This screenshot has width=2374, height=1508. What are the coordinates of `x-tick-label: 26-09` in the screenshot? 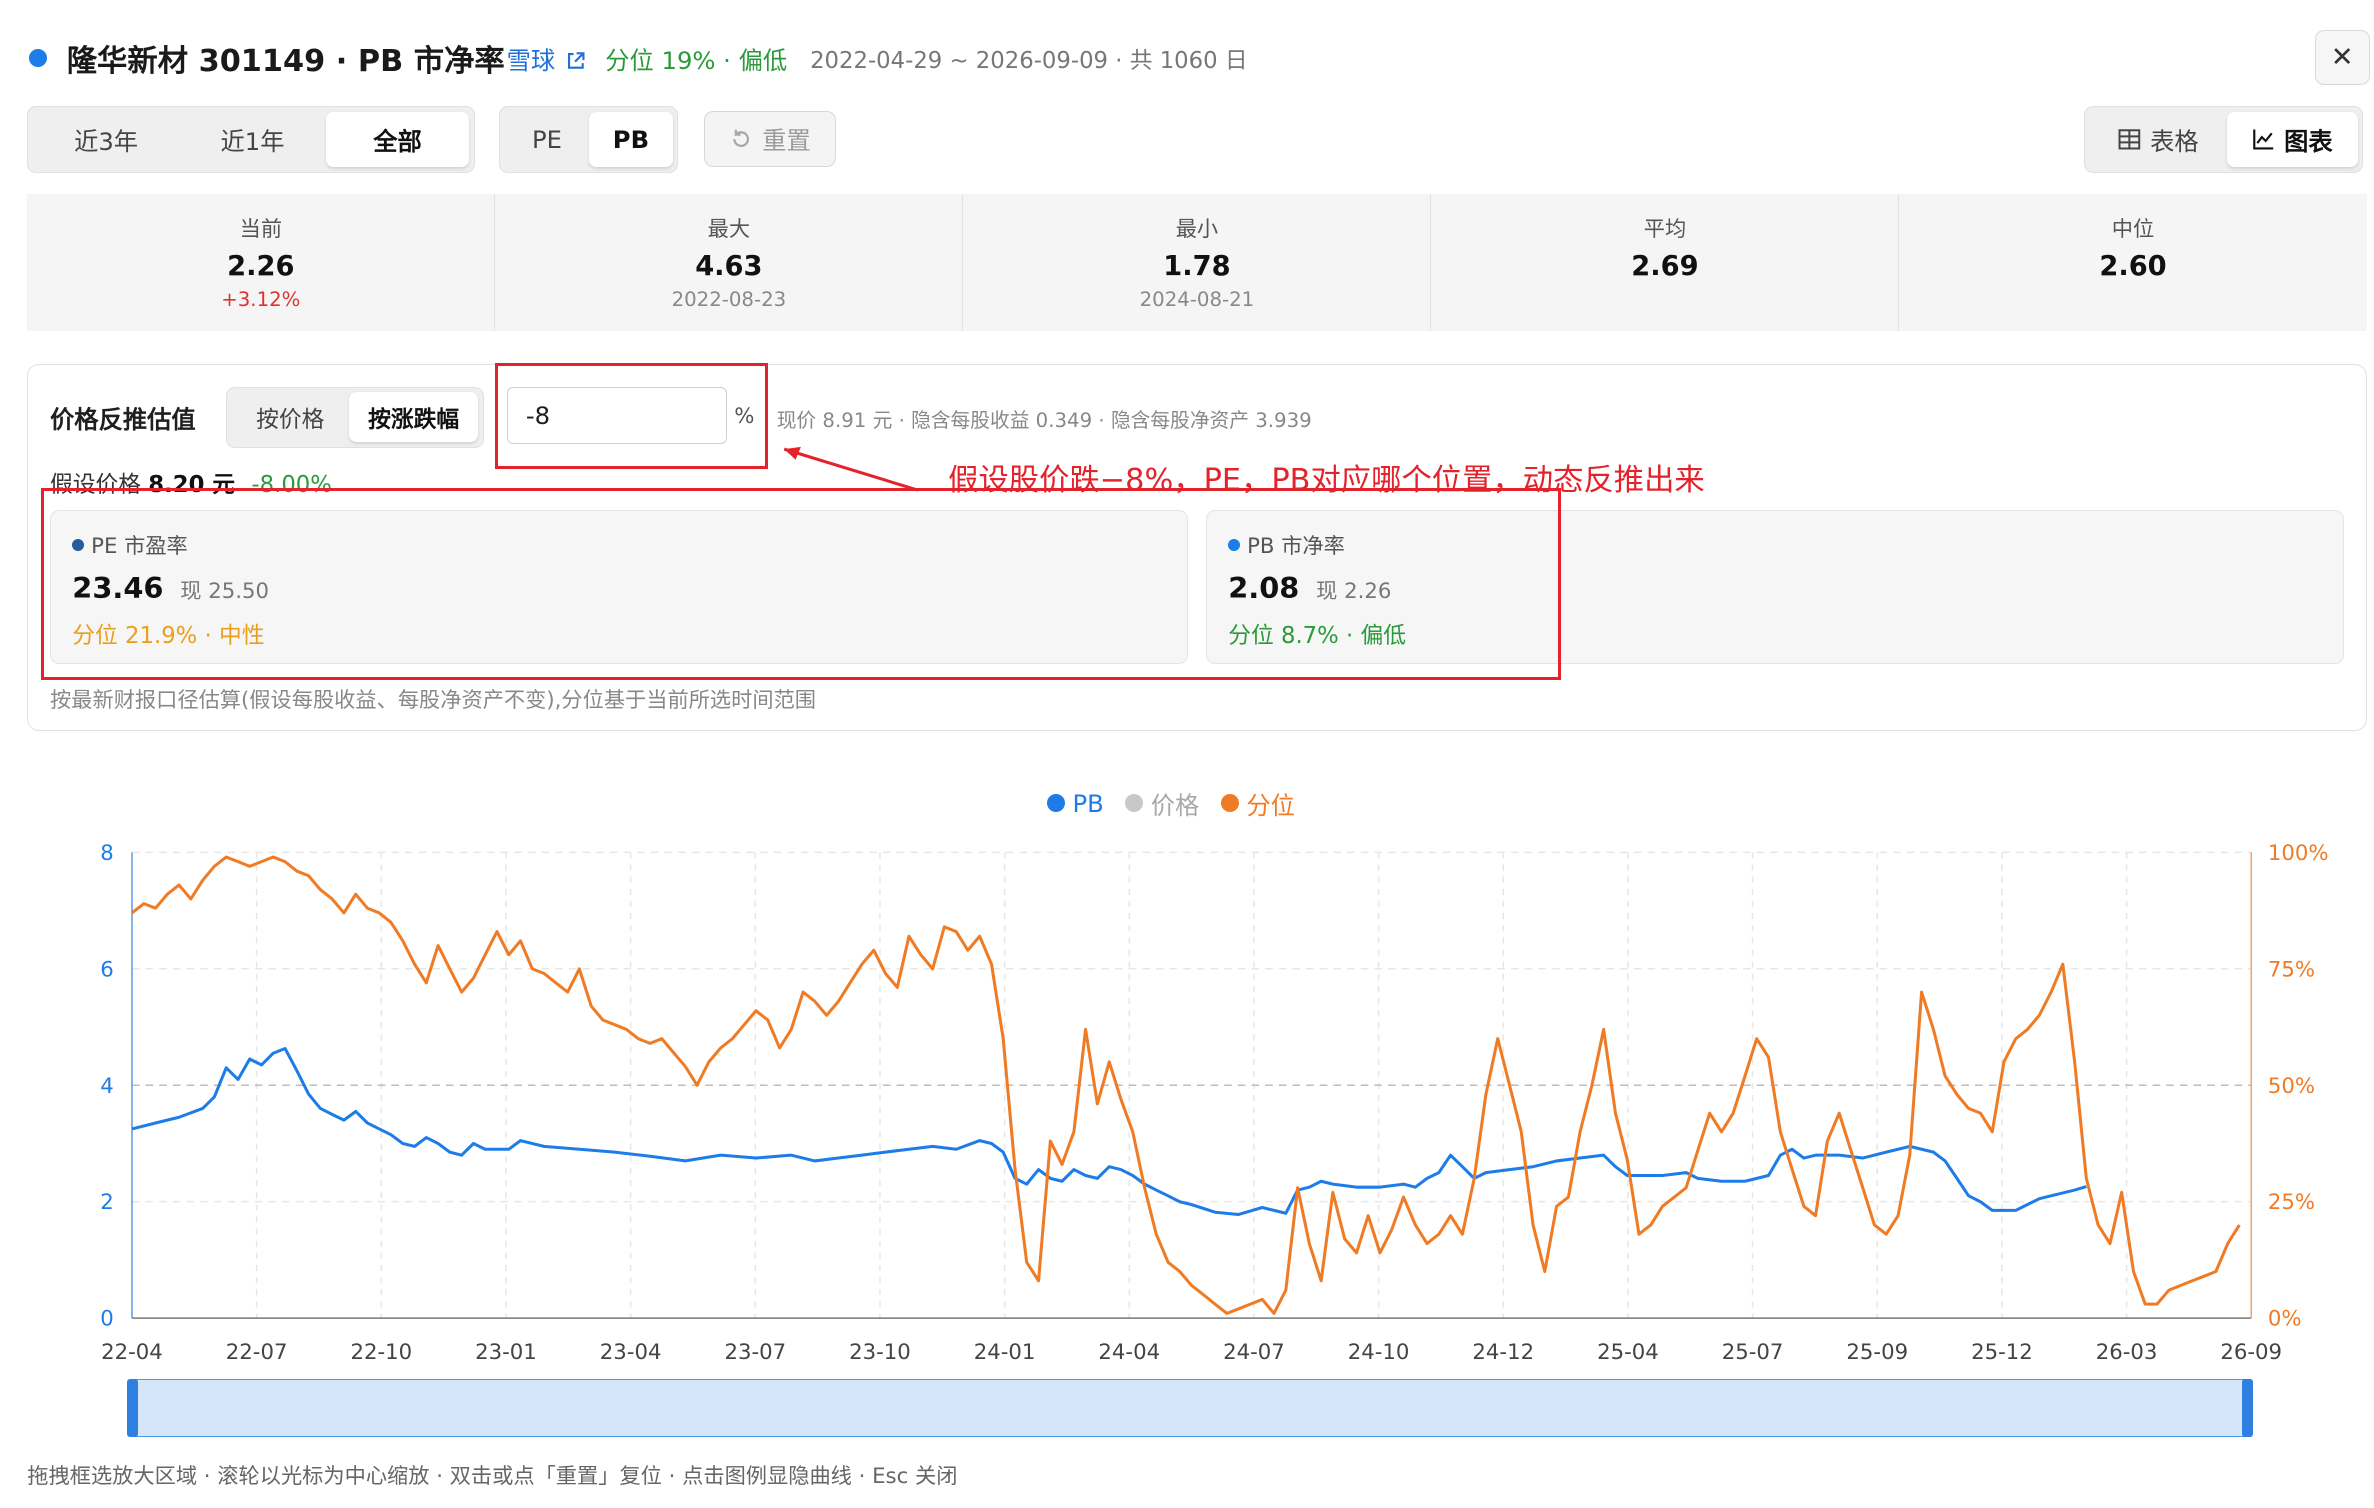 It's located at (2251, 1352).